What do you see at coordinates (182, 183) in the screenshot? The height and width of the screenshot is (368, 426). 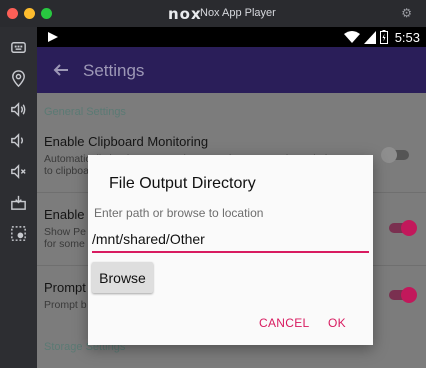 I see `dialog-title: File Output Directory` at bounding box center [182, 183].